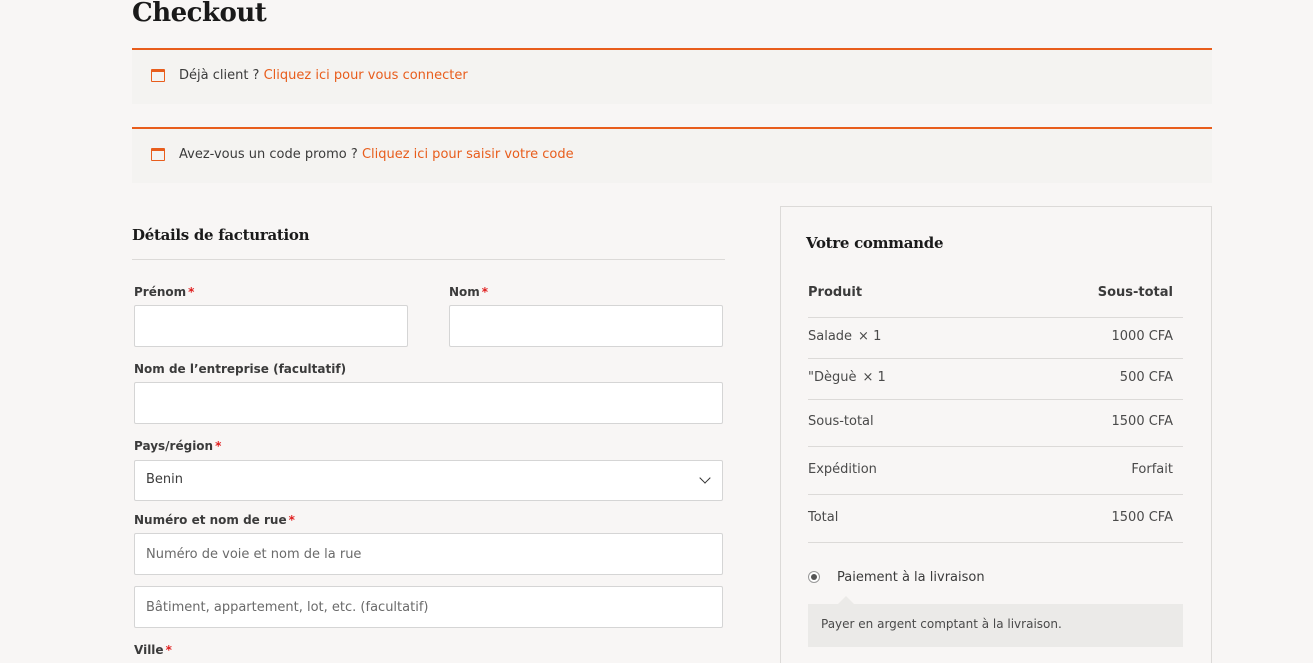 The height and width of the screenshot is (663, 1313). What do you see at coordinates (153, 650) in the screenshot?
I see `city-label: Ville *` at bounding box center [153, 650].